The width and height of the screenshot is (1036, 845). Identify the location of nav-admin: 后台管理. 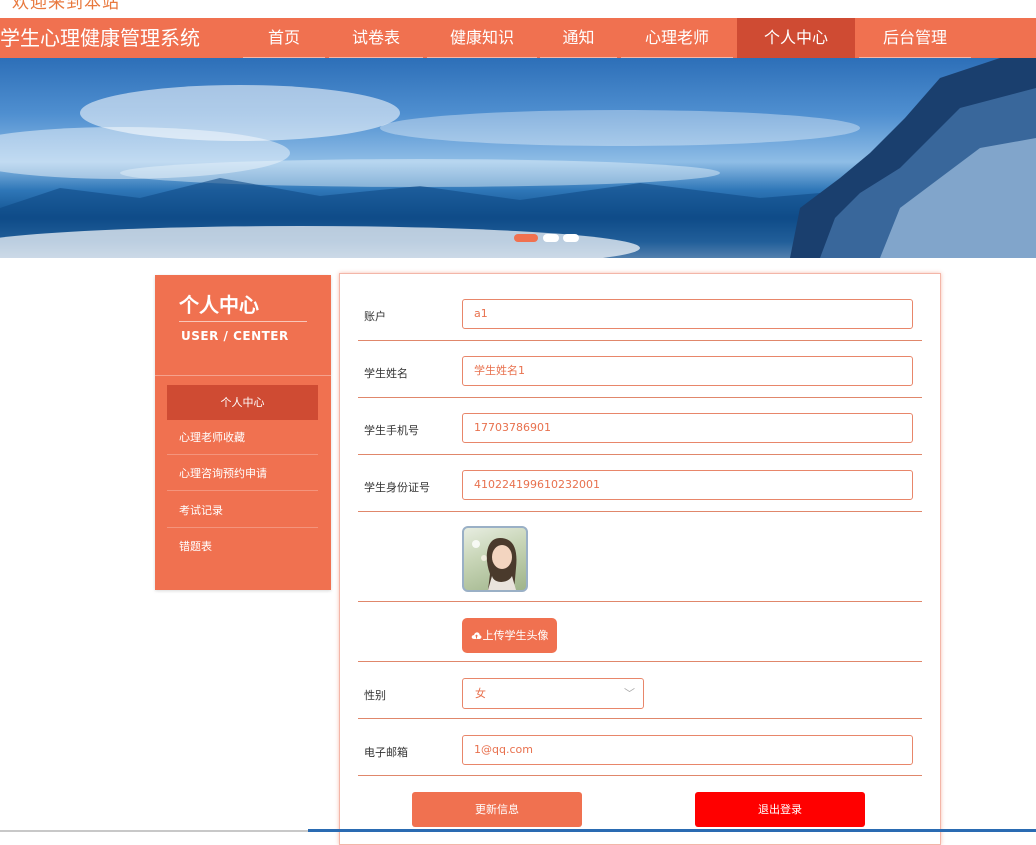
(915, 38).